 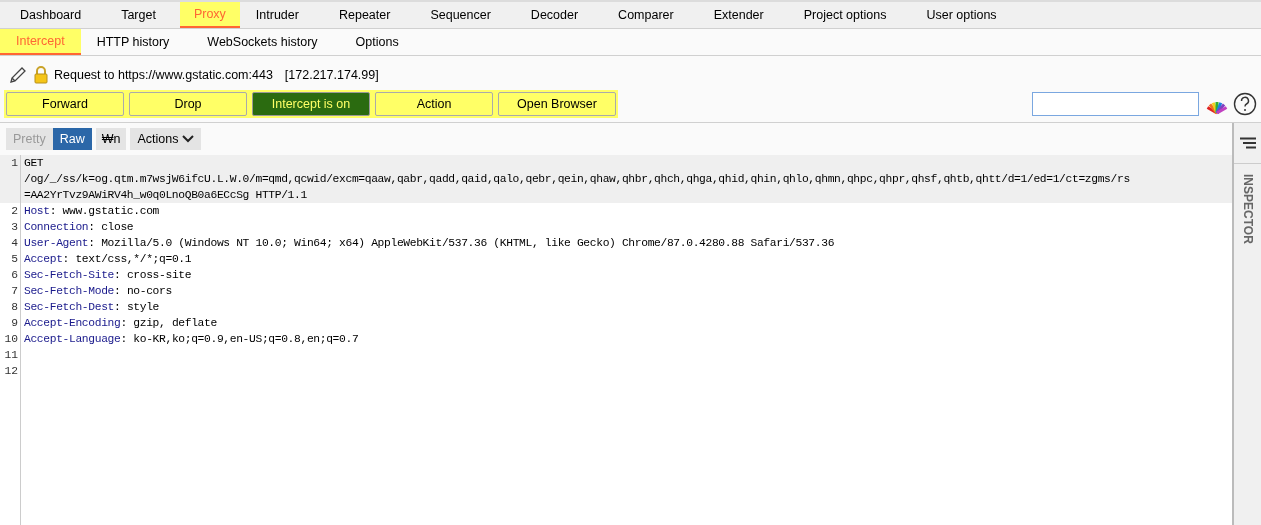 What do you see at coordinates (34, 163) in the screenshot?
I see `request-line: GET` at bounding box center [34, 163].